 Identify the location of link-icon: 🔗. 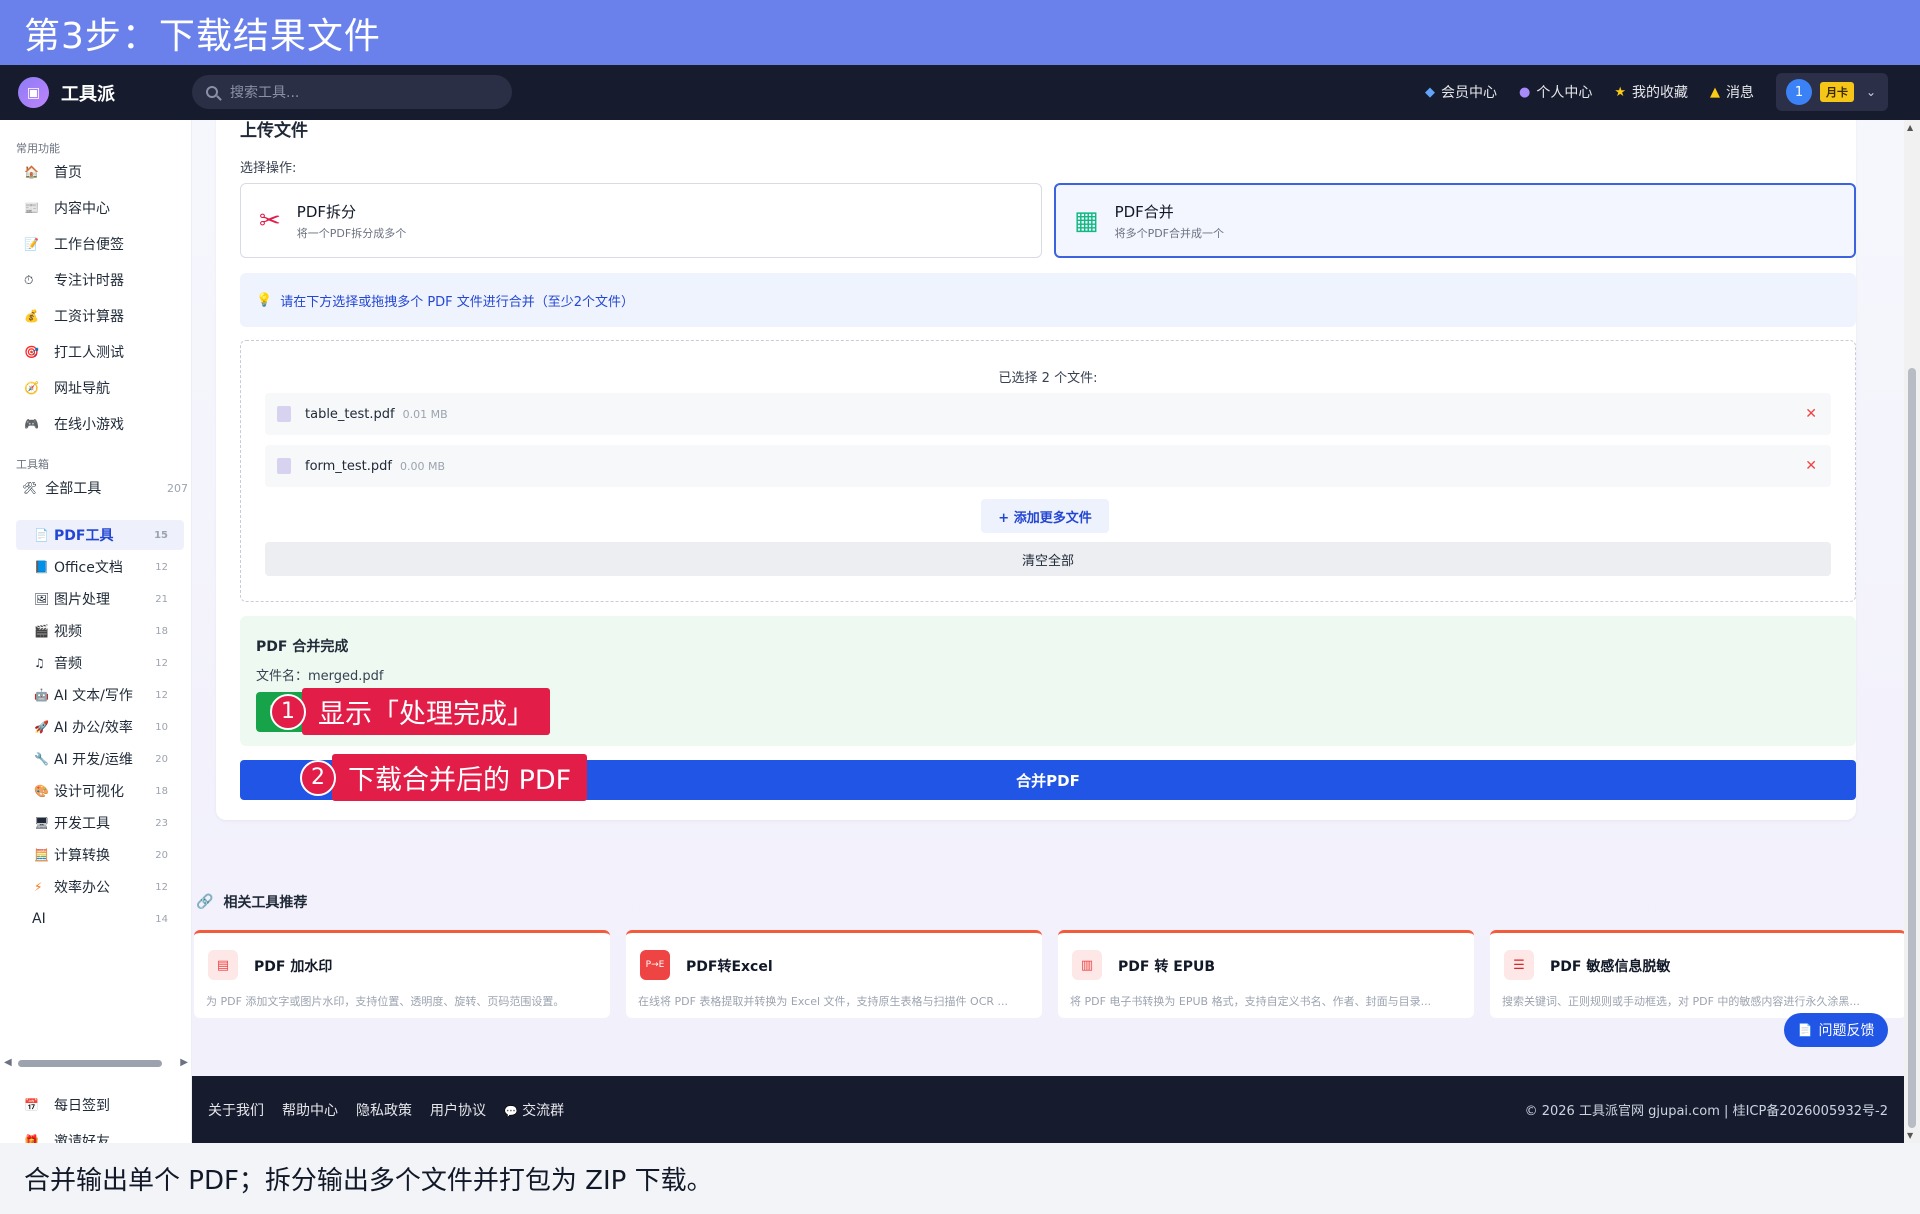
(205, 902).